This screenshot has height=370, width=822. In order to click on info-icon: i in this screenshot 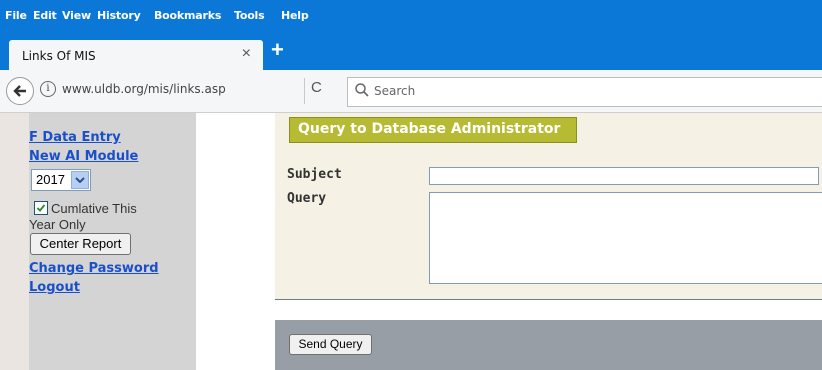, I will do `click(48, 89)`.